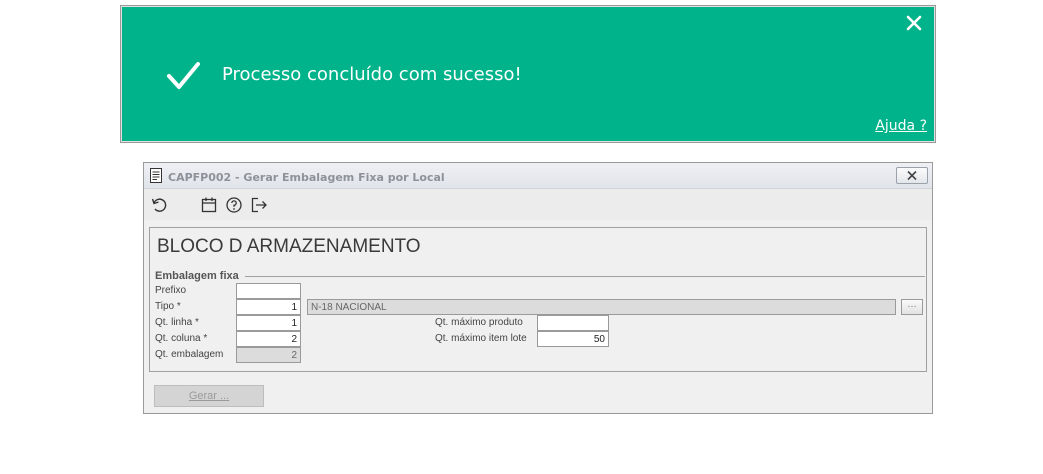 The height and width of the screenshot is (474, 1043). What do you see at coordinates (901, 126) in the screenshot?
I see `help-link: Ajuda ?` at bounding box center [901, 126].